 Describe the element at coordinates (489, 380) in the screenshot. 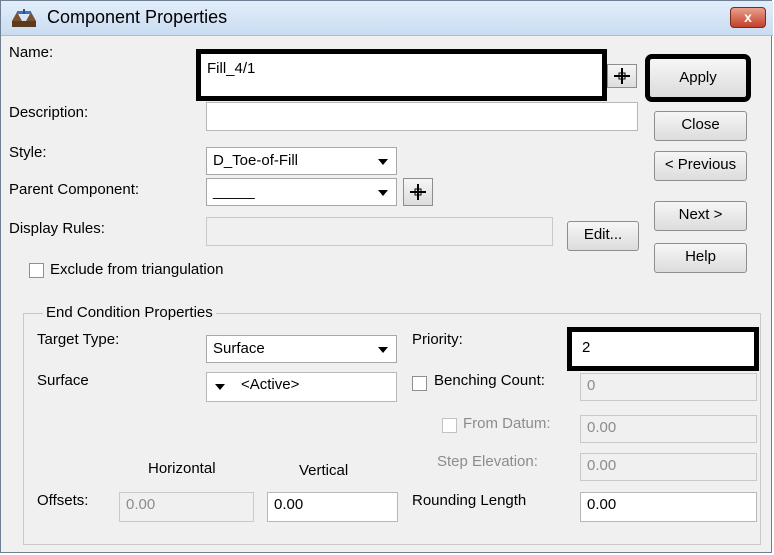

I see `benching-count-label: Benching Count:` at that location.